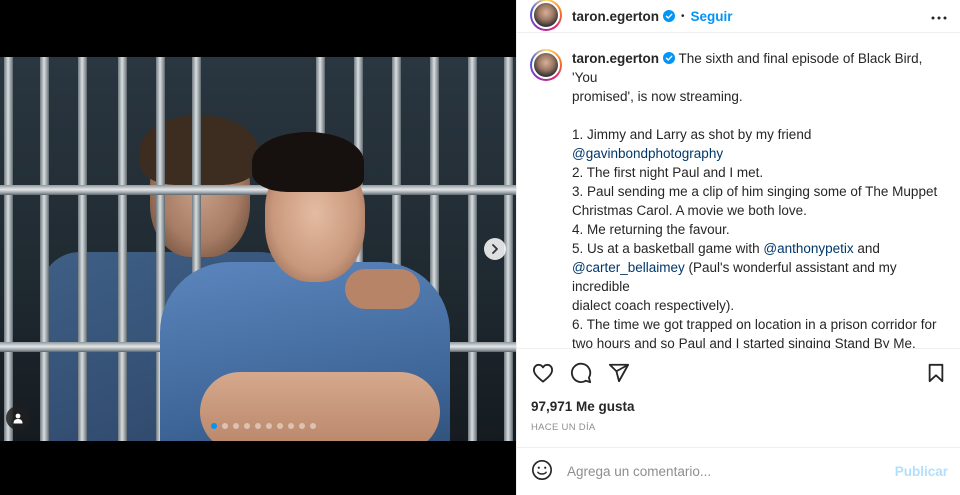  Describe the element at coordinates (668, 248) in the screenshot. I see `caption-segment: 5. Us at a basketball game with` at that location.